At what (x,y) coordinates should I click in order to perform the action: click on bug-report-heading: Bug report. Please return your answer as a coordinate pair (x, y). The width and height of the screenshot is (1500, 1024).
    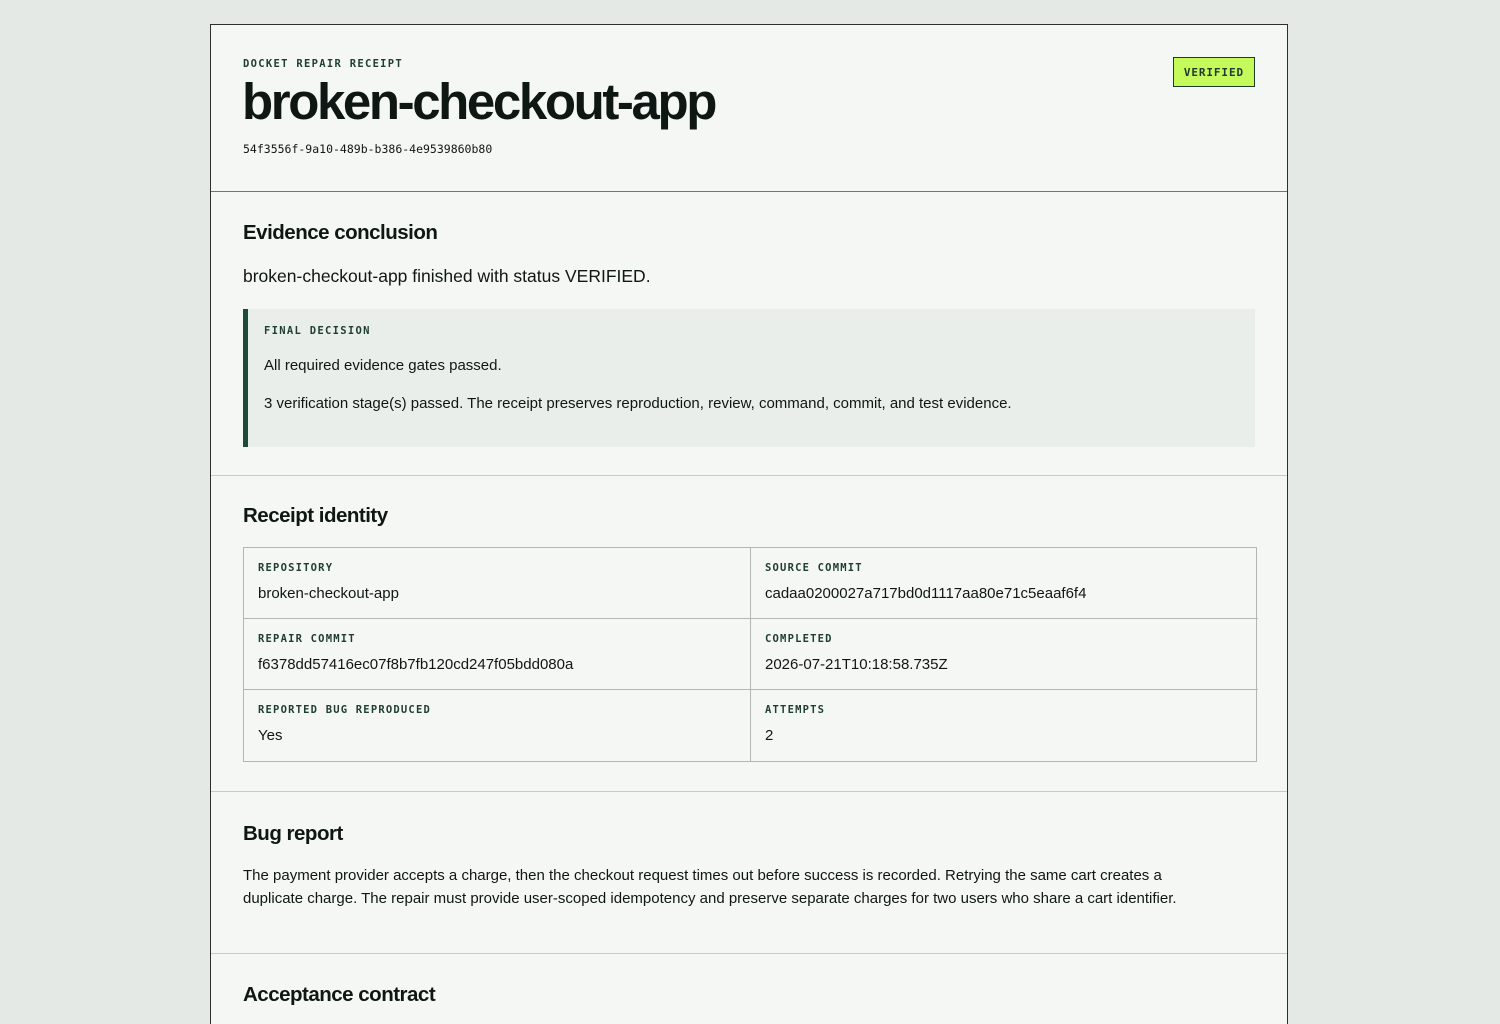
    Looking at the image, I should click on (293, 833).